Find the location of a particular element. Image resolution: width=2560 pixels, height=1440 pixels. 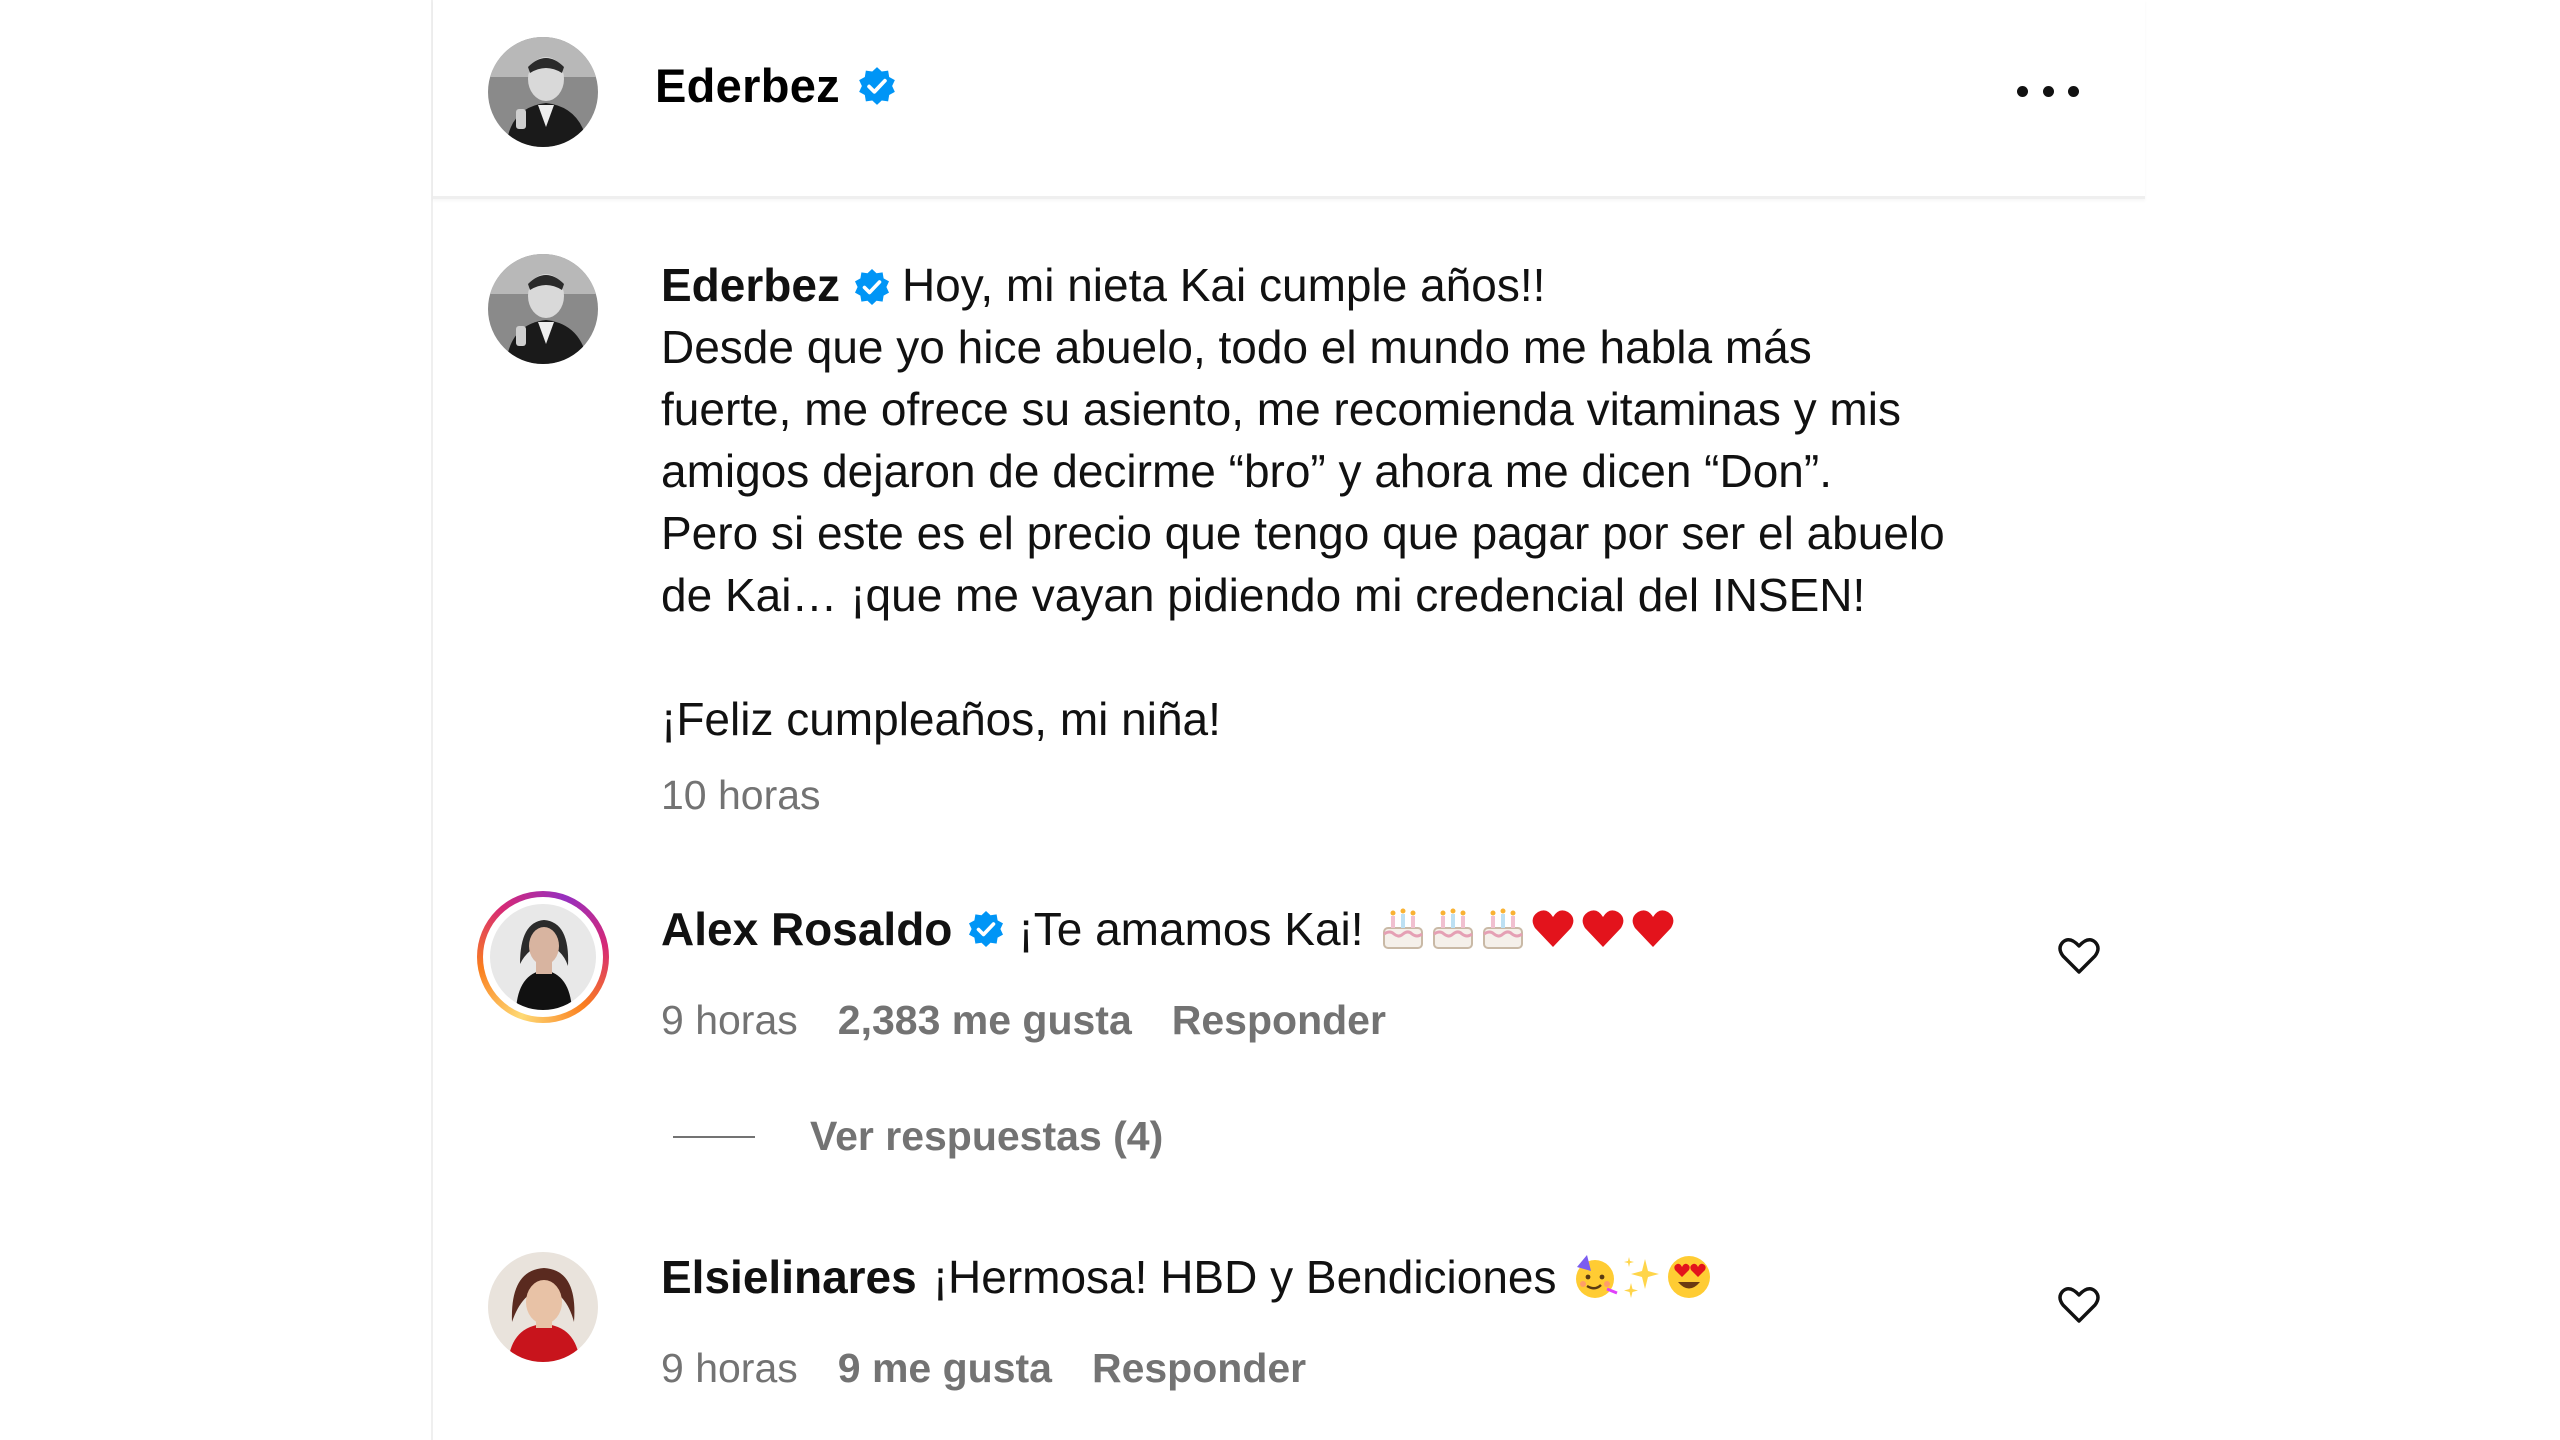

comment-text: ¡Te amamos Kai! is located at coordinates (1191, 929).